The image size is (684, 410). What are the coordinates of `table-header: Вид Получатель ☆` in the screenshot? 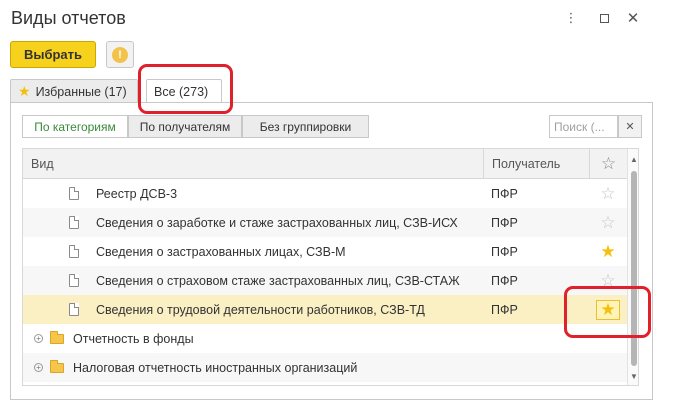 It's located at (325, 164).